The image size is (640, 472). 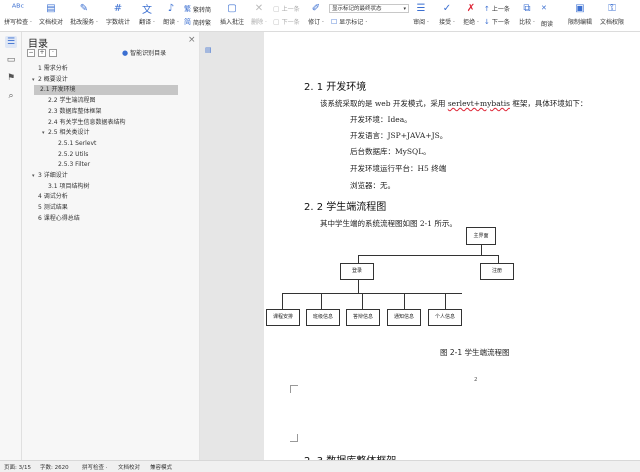 I want to click on smart-toc-button: ● 智能识别目录, so click(x=144, y=53).